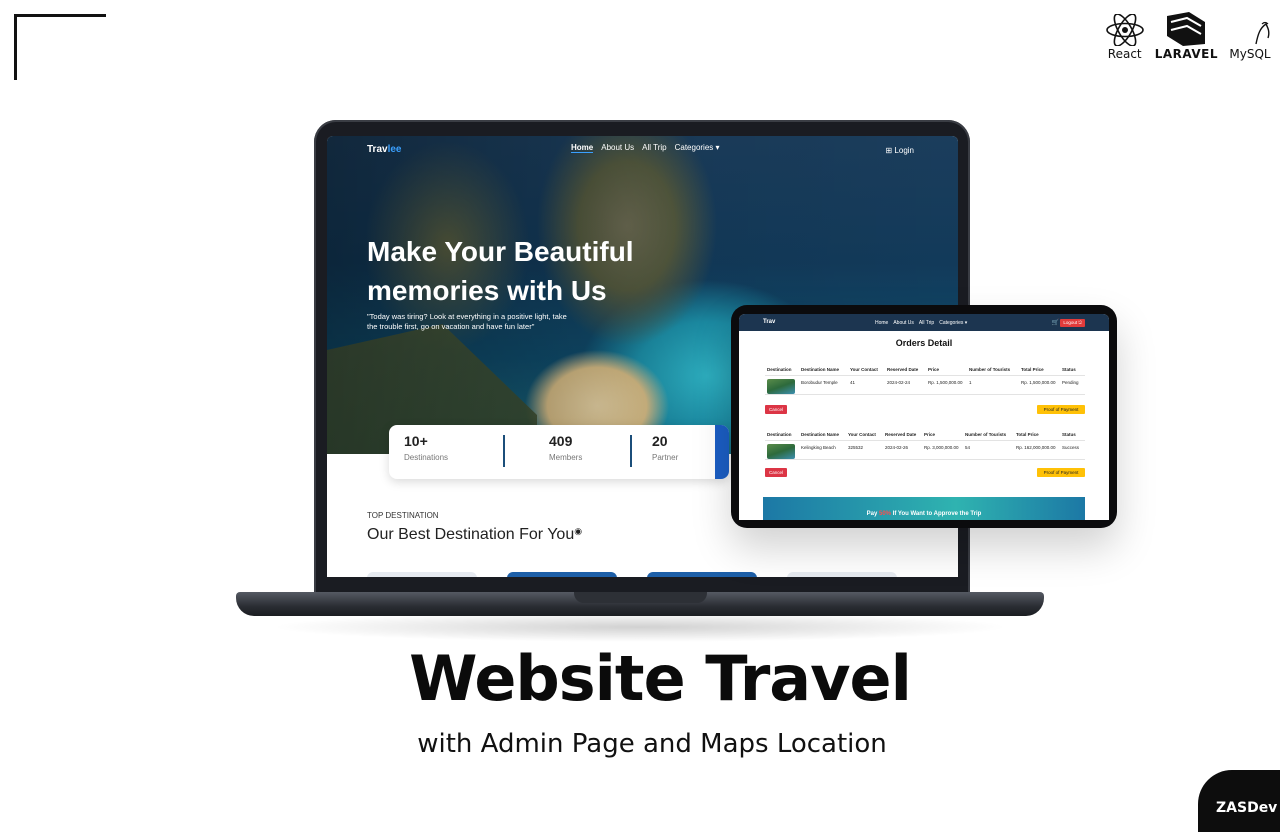  I want to click on col-header: Your Contact, so click(864, 369).